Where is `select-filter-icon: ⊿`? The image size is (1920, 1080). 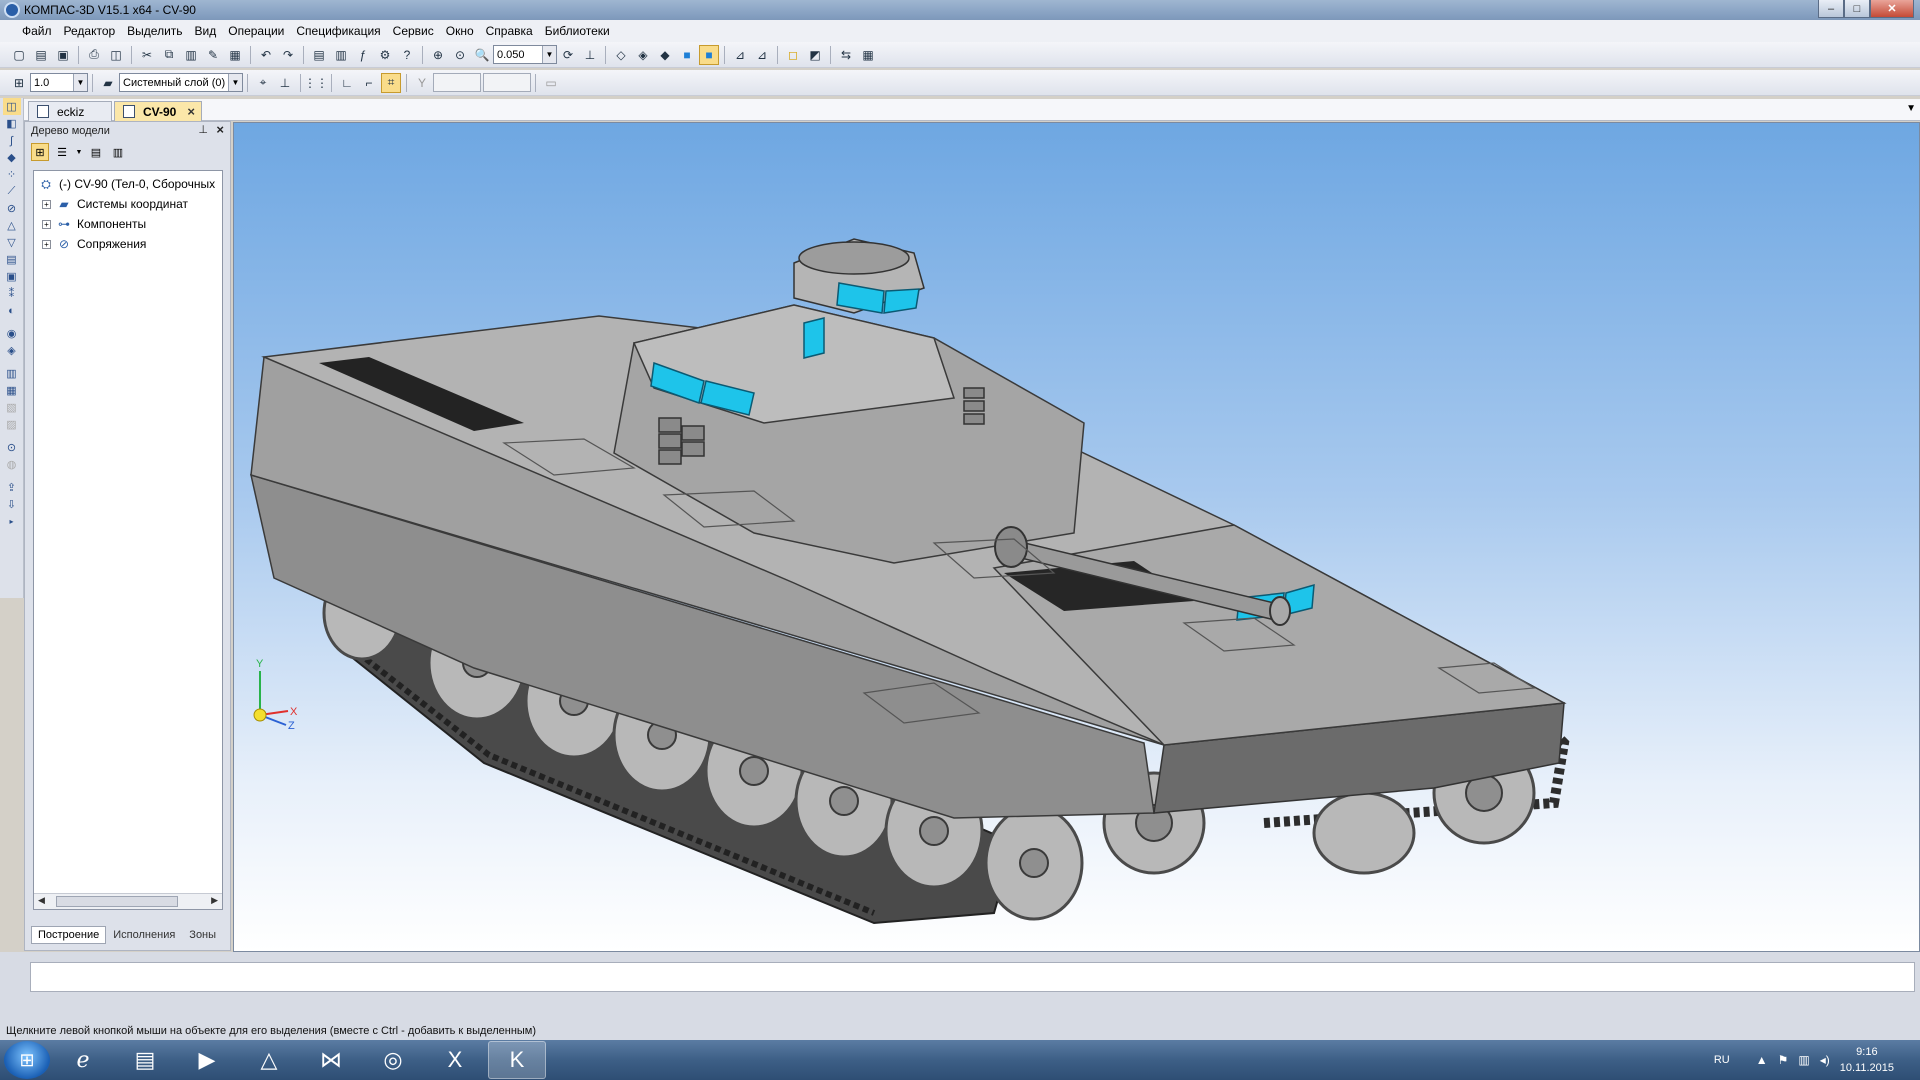
select-filter-icon: ⊿ is located at coordinates (762, 55).